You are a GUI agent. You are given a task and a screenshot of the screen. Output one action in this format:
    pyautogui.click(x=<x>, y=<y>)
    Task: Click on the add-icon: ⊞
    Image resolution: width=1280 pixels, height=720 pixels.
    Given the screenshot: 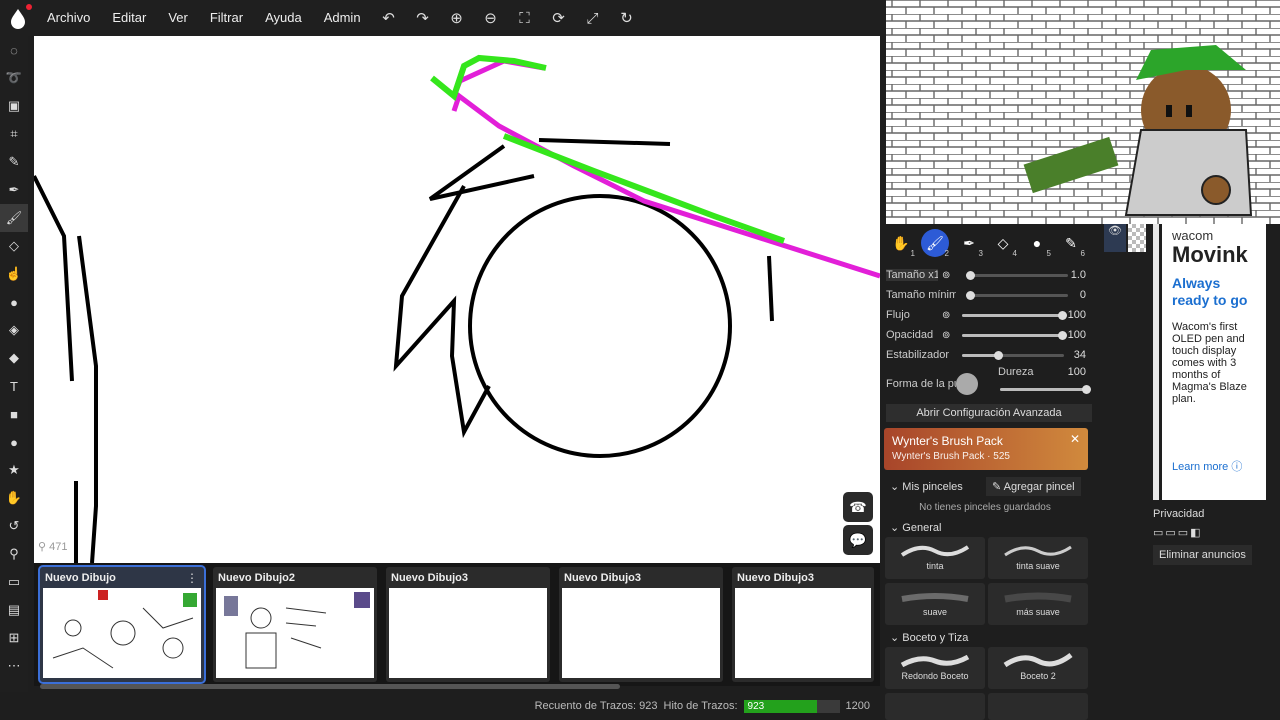 What is the action you would take?
    pyautogui.click(x=14, y=638)
    